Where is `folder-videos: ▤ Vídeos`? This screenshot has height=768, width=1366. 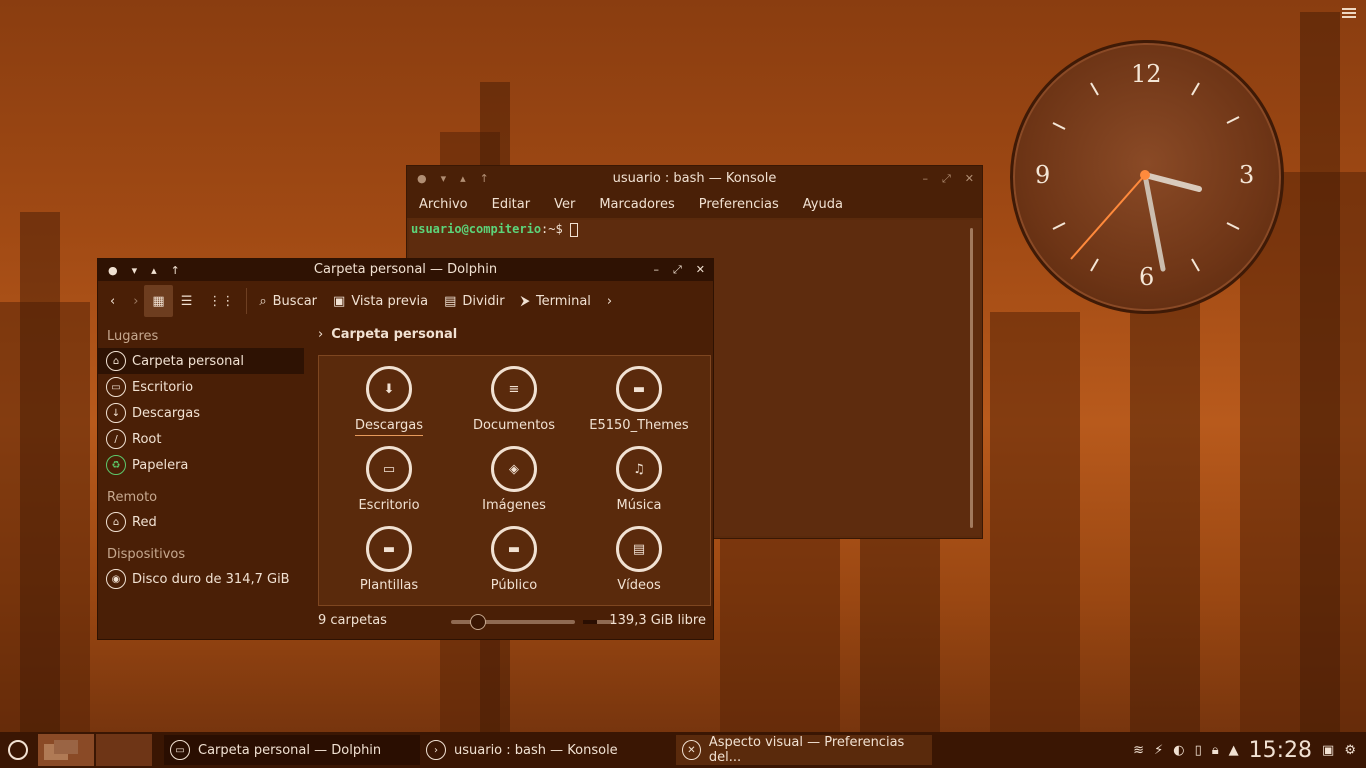
folder-videos: ▤ Vídeos is located at coordinates (639, 559).